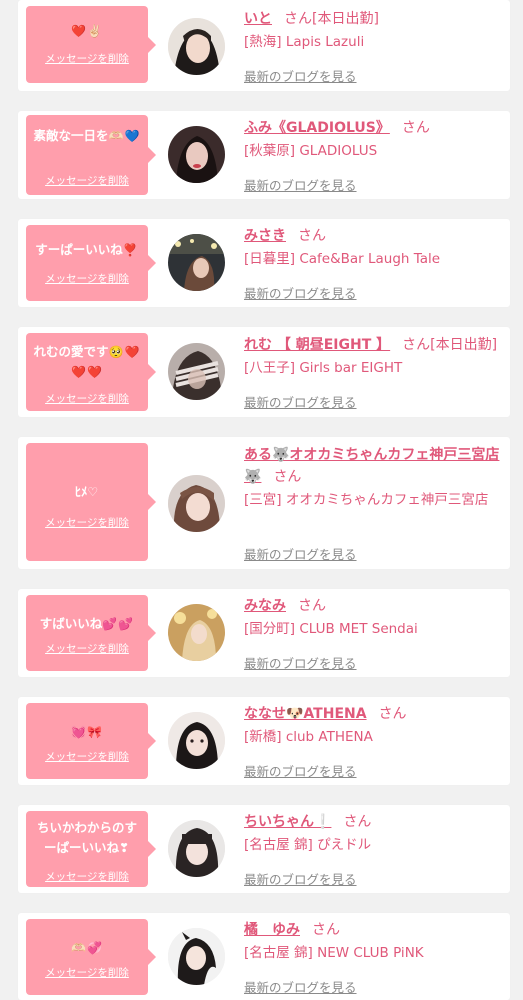 This screenshot has height=1000, width=523. Describe the element at coordinates (304, 42) in the screenshot. I see `shop-name: [熱海] Lapis Lazuli` at that location.